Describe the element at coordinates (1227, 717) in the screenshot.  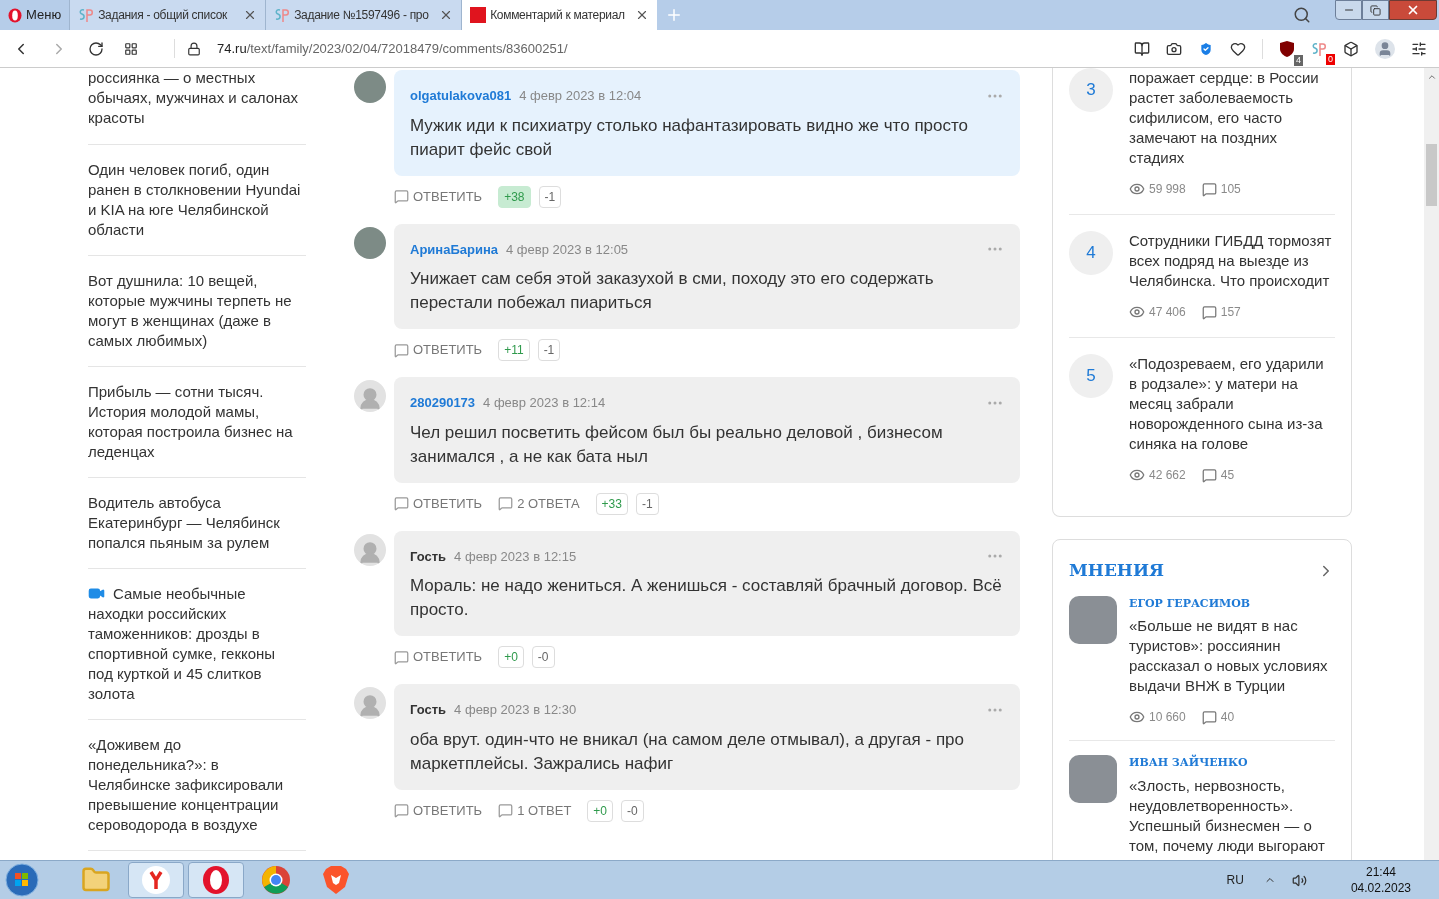
I see `comment-count: 40` at that location.